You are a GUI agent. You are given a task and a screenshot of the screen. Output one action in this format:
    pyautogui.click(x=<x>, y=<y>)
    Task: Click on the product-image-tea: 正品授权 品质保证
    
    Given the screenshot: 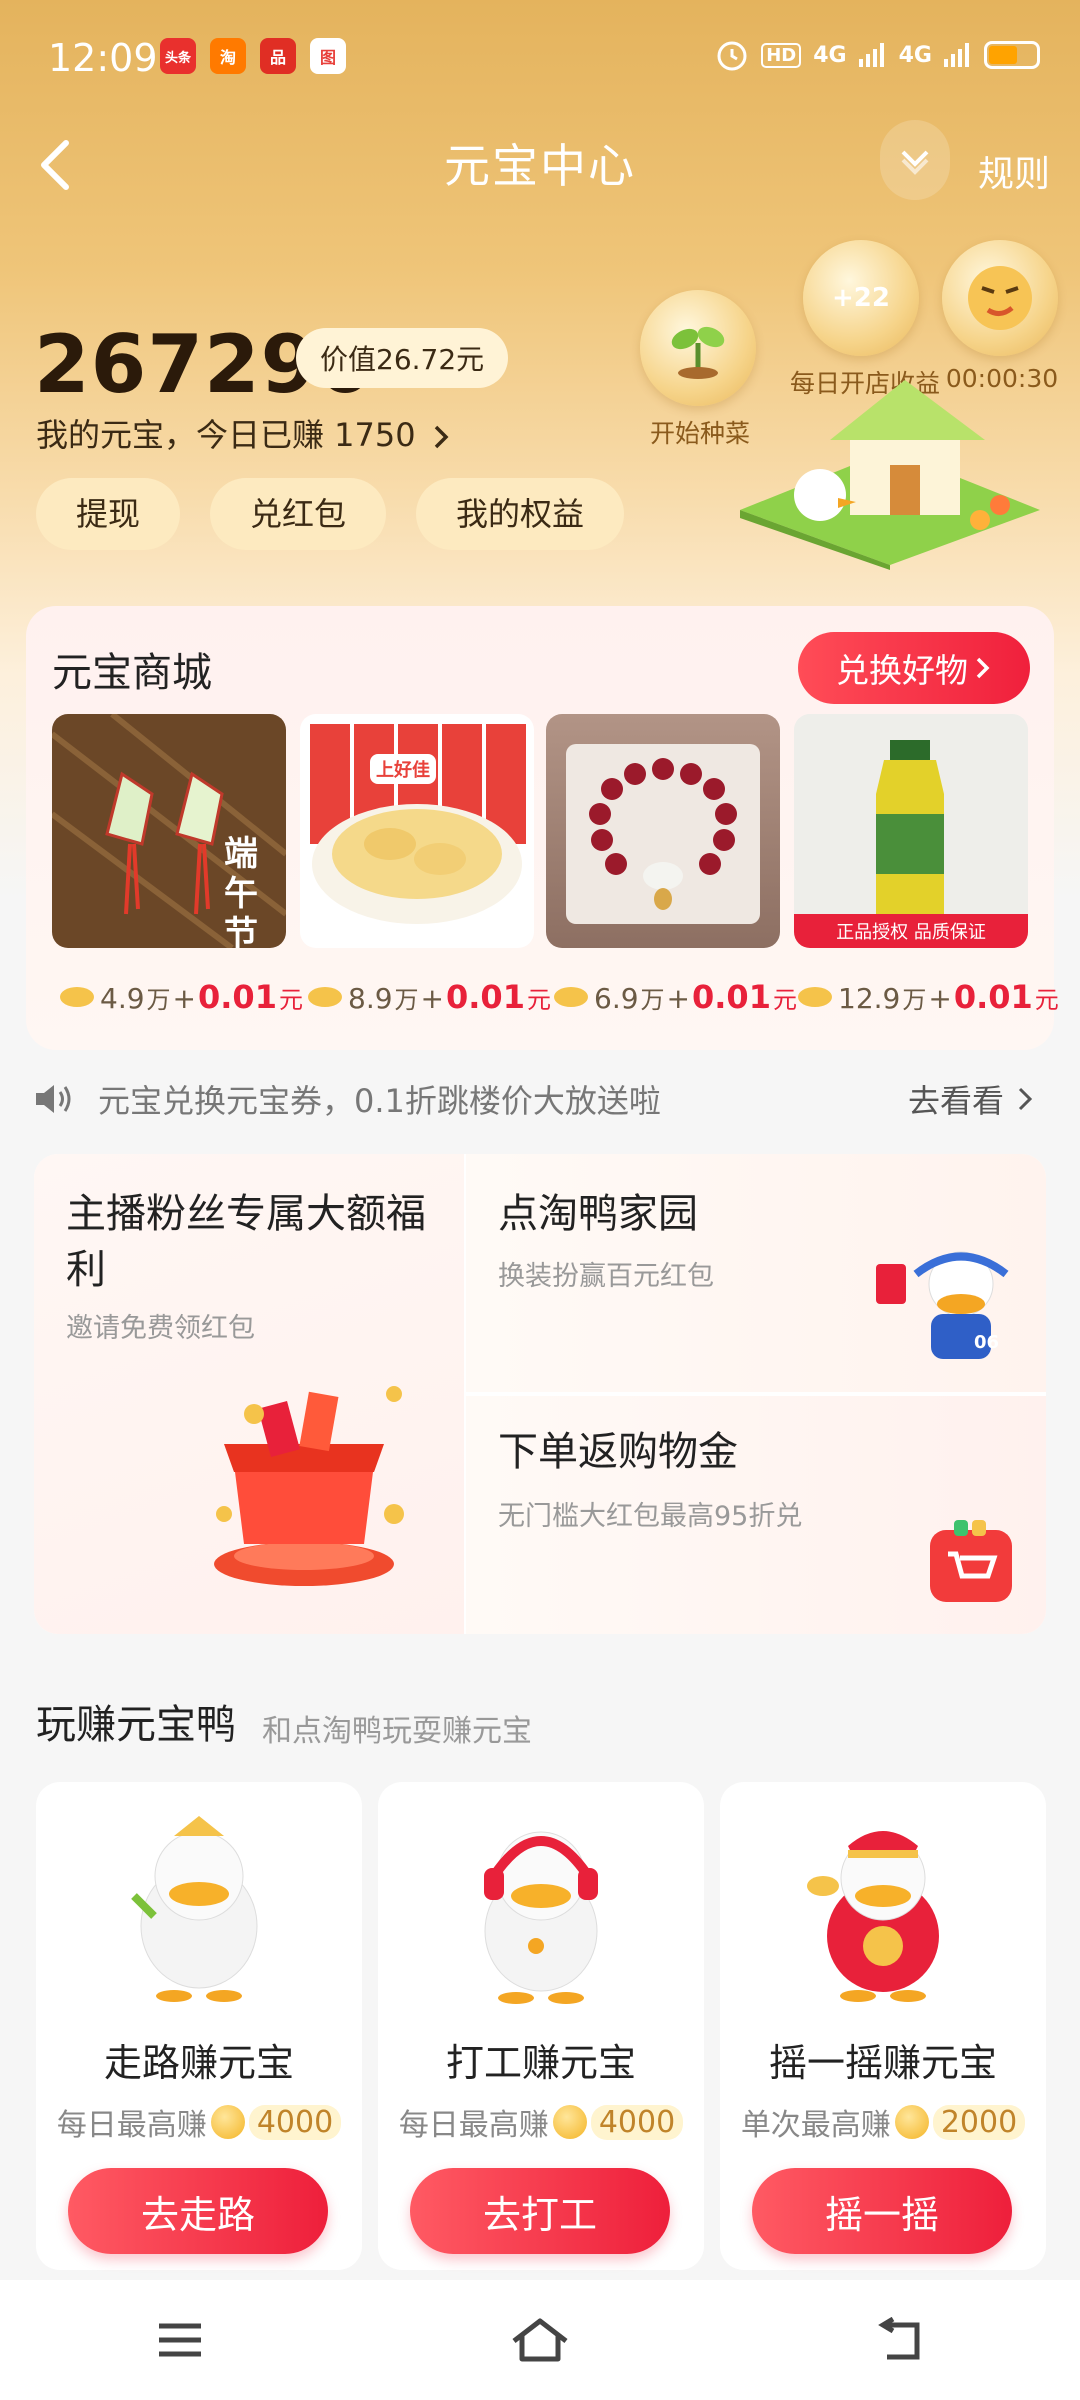 What is the action you would take?
    pyautogui.click(x=911, y=831)
    